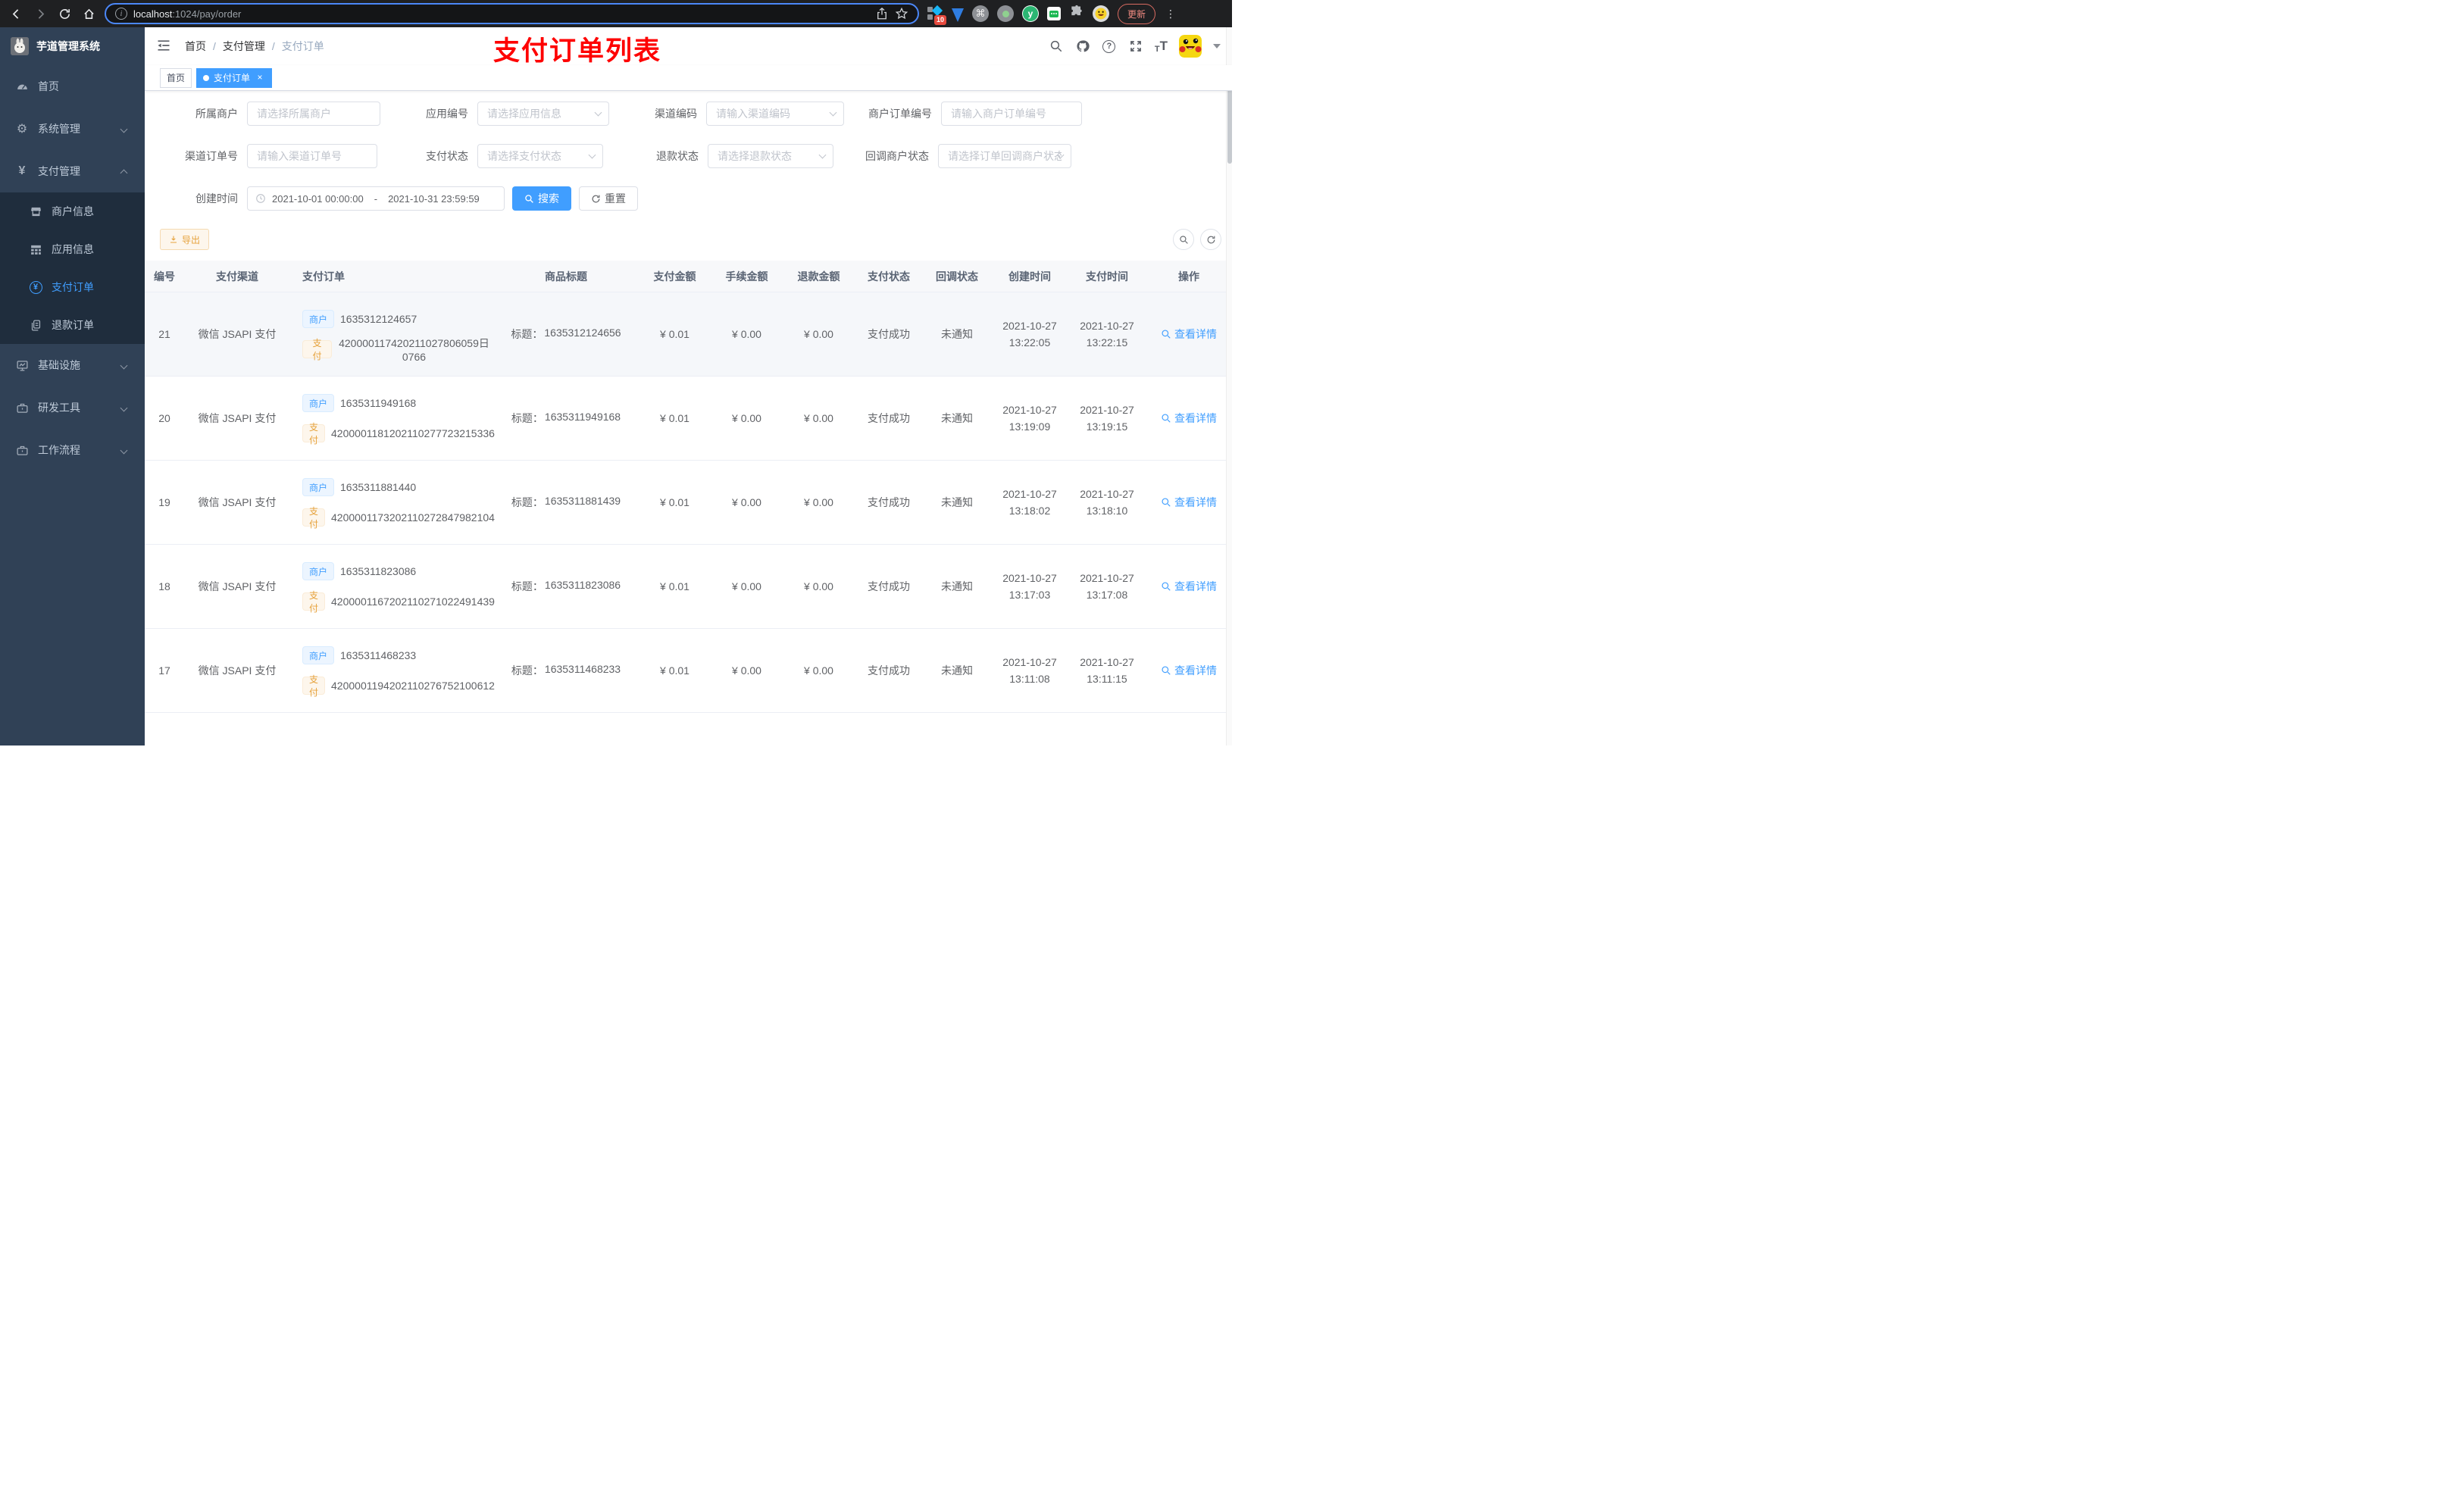 The width and height of the screenshot is (2464, 1491). What do you see at coordinates (1229, 386) in the screenshot?
I see `scrollbar-track` at bounding box center [1229, 386].